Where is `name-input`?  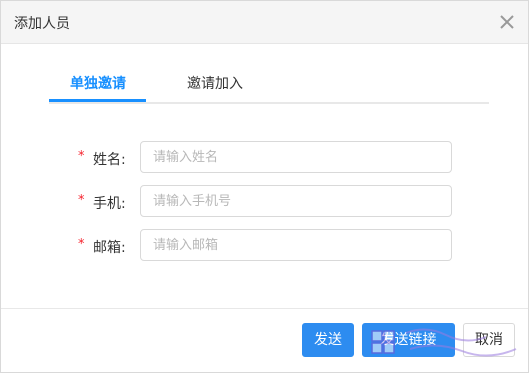
name-input is located at coordinates (296, 157).